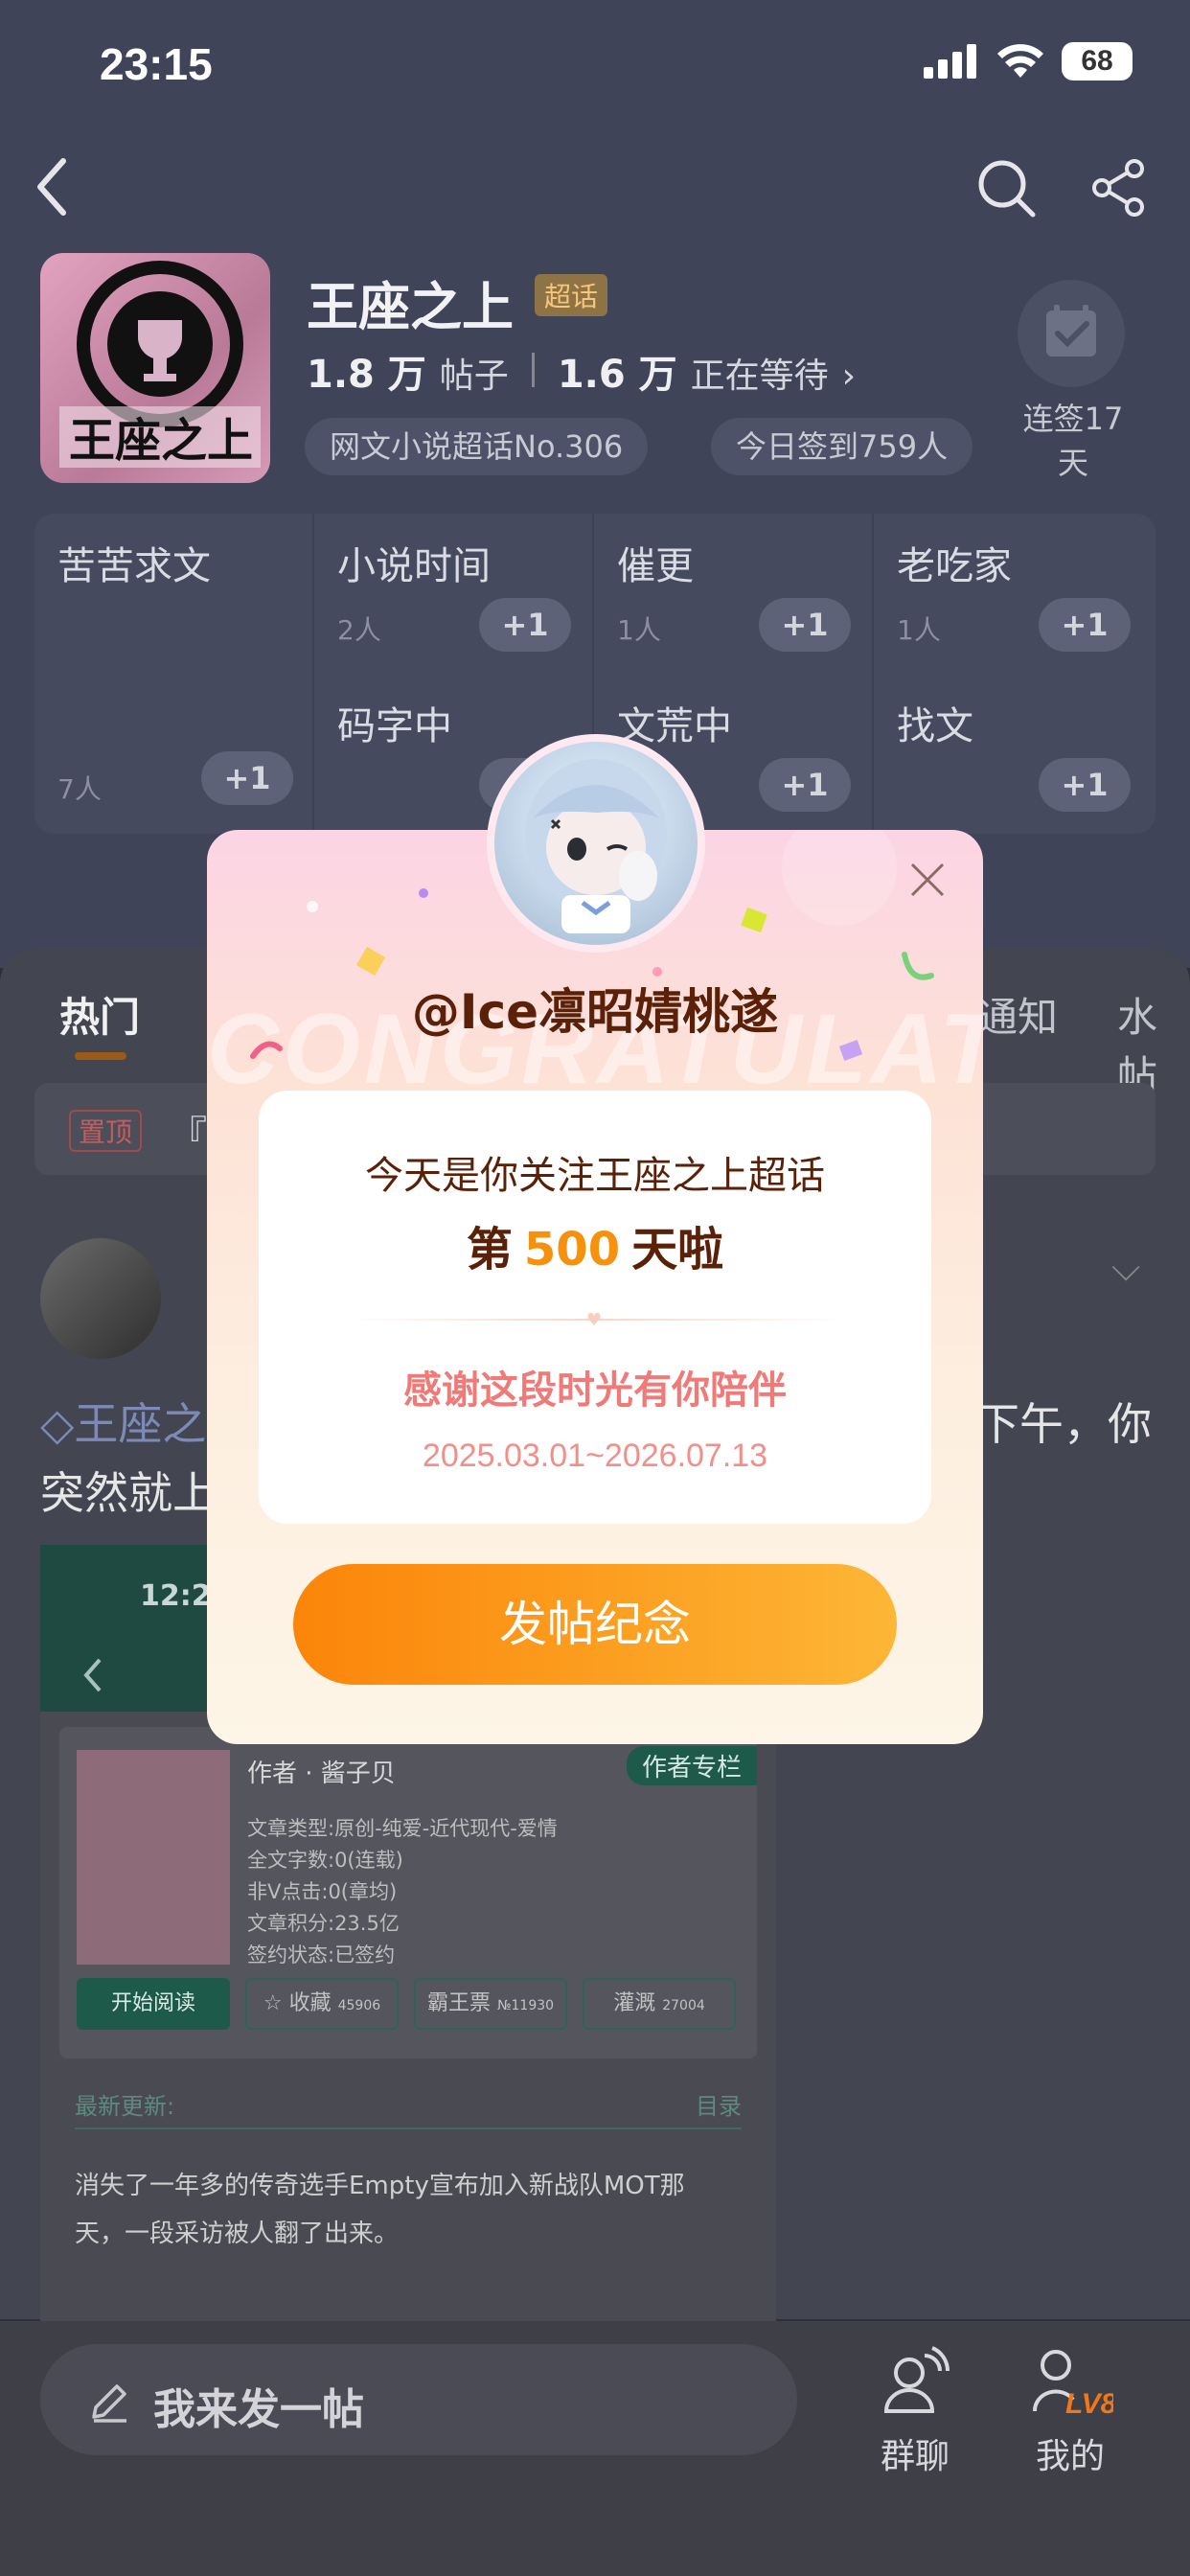 Image resolution: width=1190 pixels, height=2576 pixels. I want to click on close-icon, so click(928, 880).